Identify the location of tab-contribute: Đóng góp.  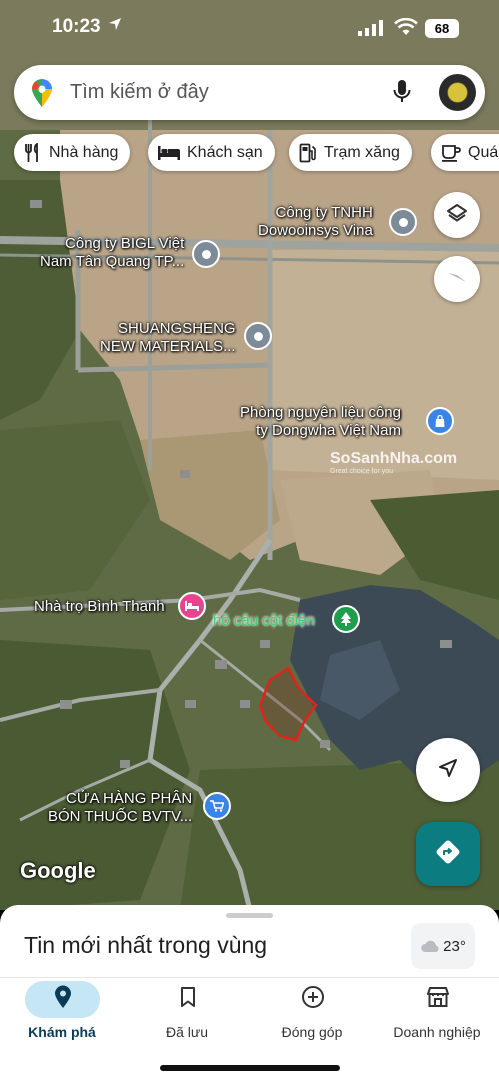
(312, 1018).